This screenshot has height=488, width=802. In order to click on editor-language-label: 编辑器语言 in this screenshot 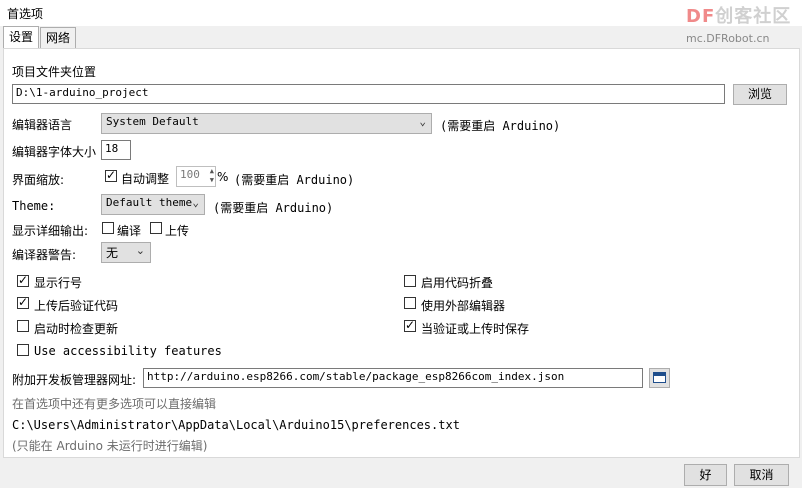, I will do `click(42, 125)`.